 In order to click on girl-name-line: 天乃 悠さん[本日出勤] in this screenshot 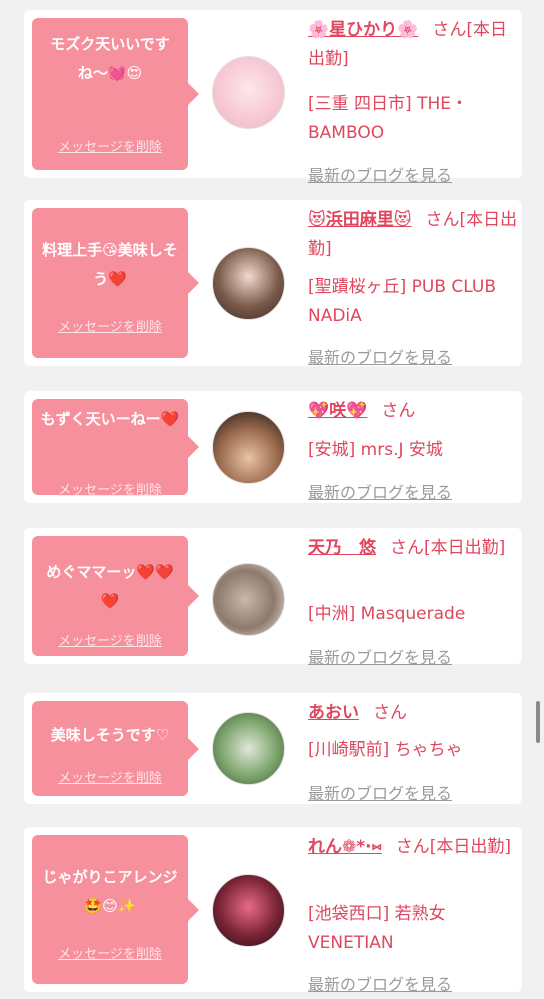, I will do `click(414, 548)`.